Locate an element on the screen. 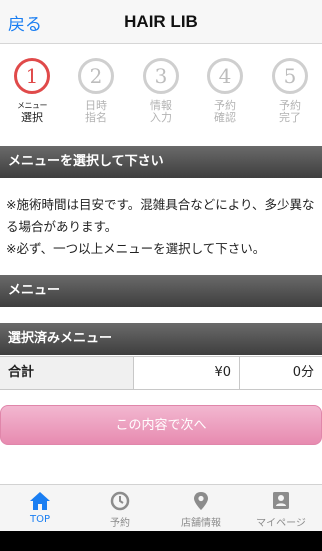 Image resolution: width=322 pixels, height=551 pixels. total-time: 0分 is located at coordinates (280, 373).